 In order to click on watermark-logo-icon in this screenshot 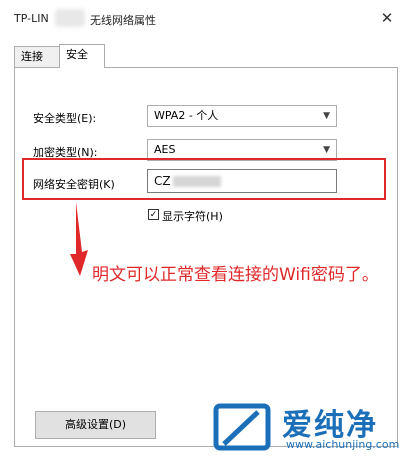, I will do `click(242, 427)`.